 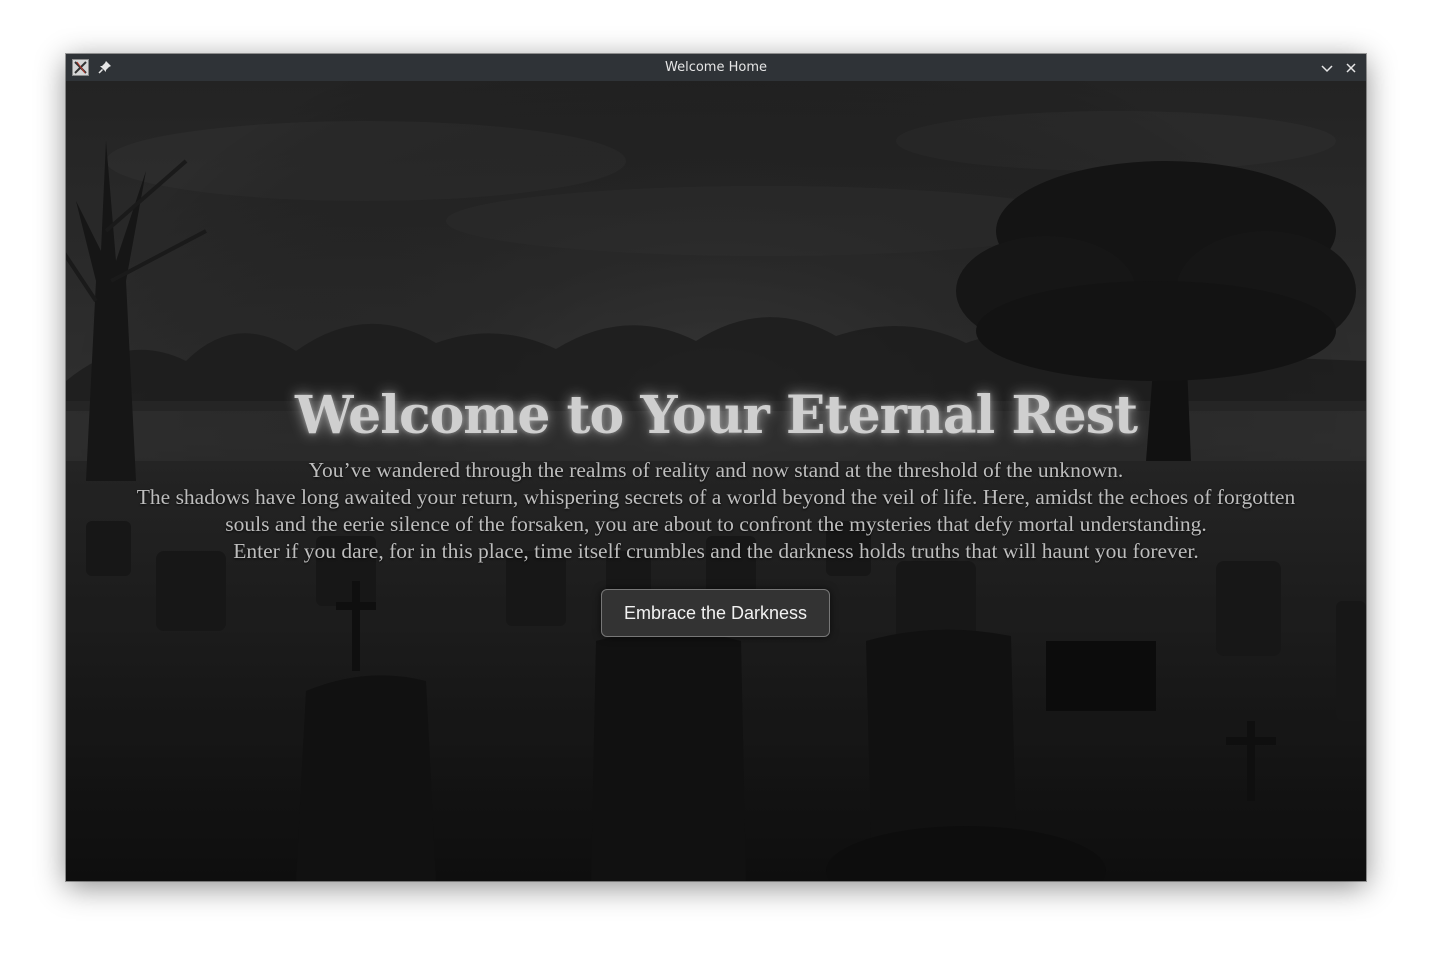 What do you see at coordinates (715, 613) in the screenshot?
I see `embrace-darkness-button: Embrace the Darkness` at bounding box center [715, 613].